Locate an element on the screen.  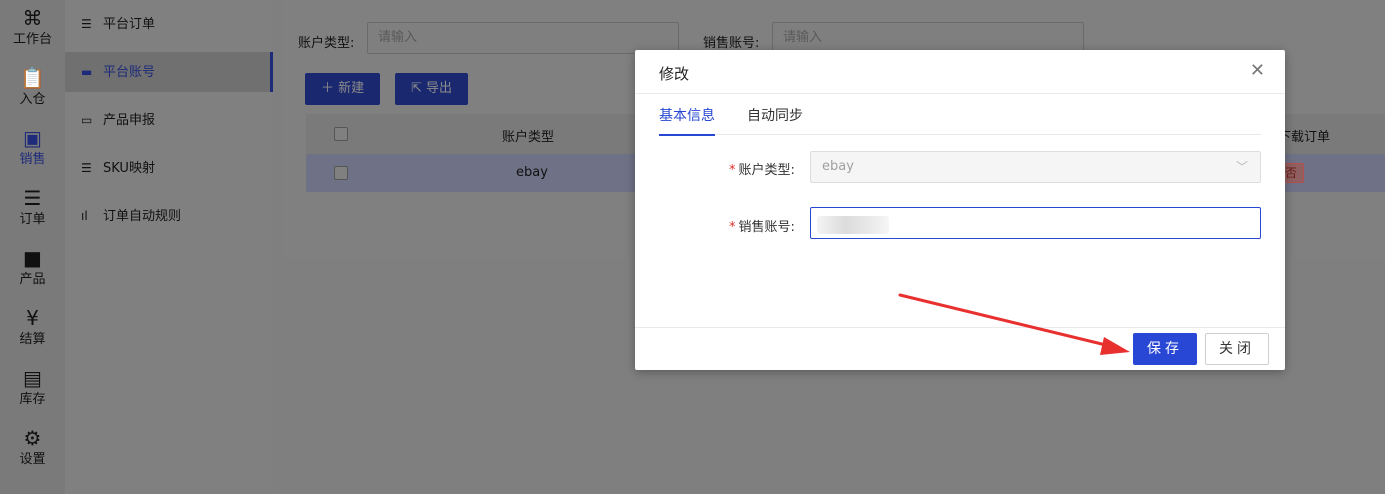
gear-icon: ⚙ is located at coordinates (32, 438).